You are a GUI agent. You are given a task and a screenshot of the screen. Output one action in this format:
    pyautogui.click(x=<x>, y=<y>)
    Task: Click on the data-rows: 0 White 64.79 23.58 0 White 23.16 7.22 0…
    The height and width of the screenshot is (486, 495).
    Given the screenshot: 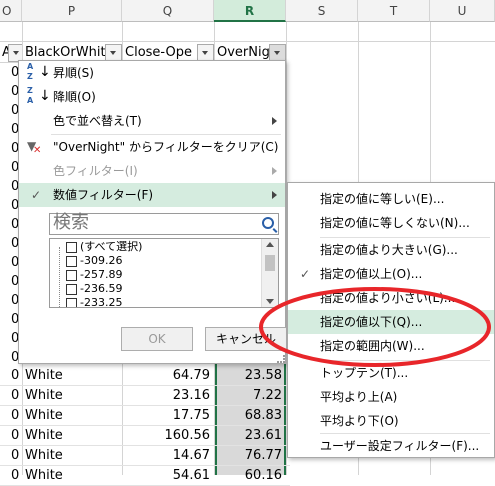 What is the action you would take?
    pyautogui.click(x=145, y=426)
    